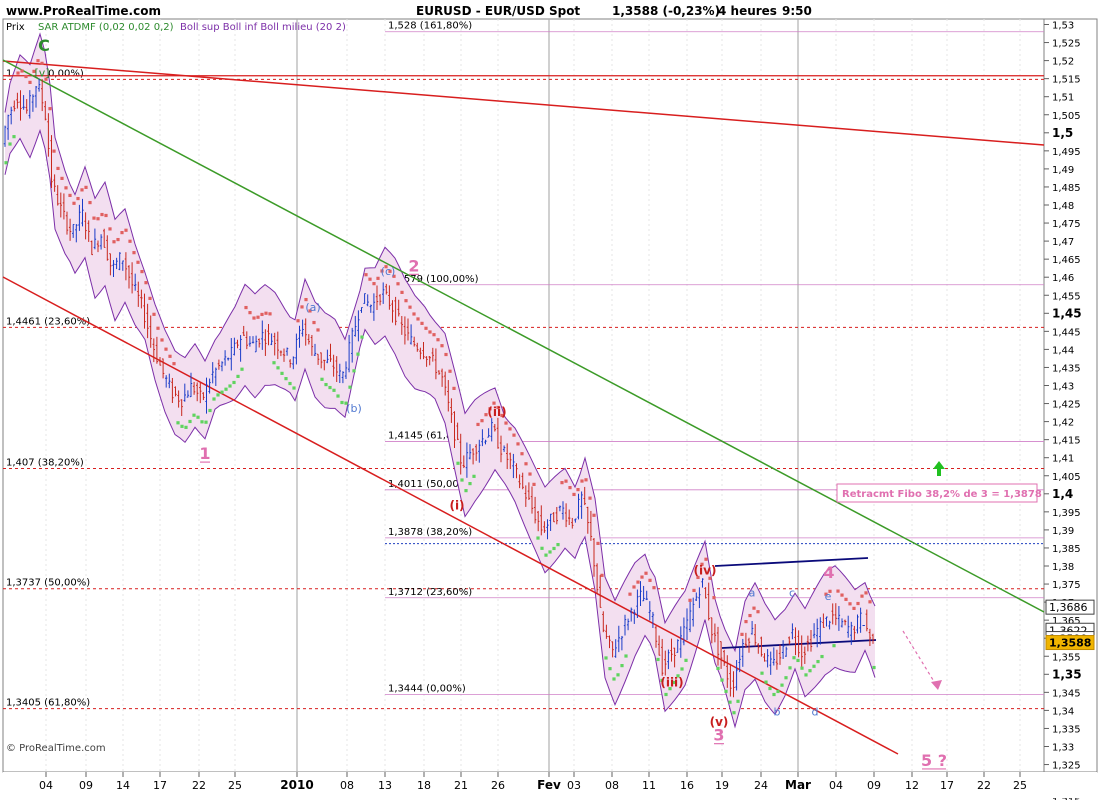 This screenshot has height=800, width=1100. What do you see at coordinates (815, 711) in the screenshot?
I see `wave-label: d` at bounding box center [815, 711].